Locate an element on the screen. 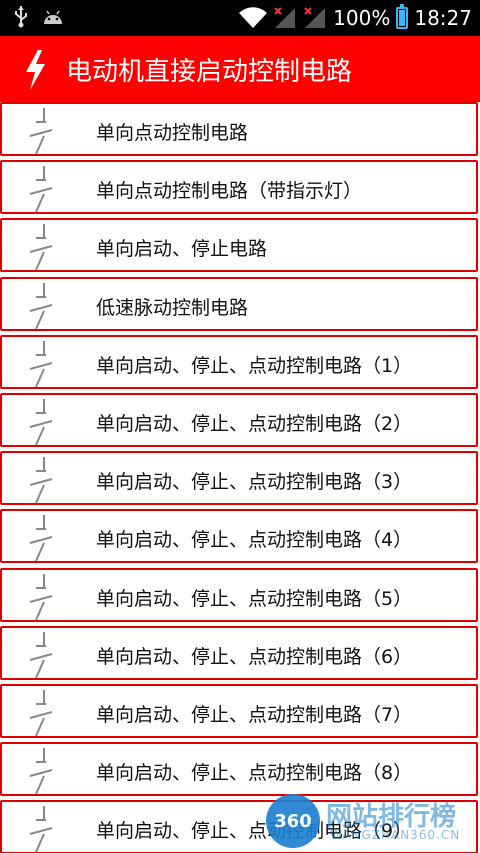  clock: 18:27 is located at coordinates (443, 18).